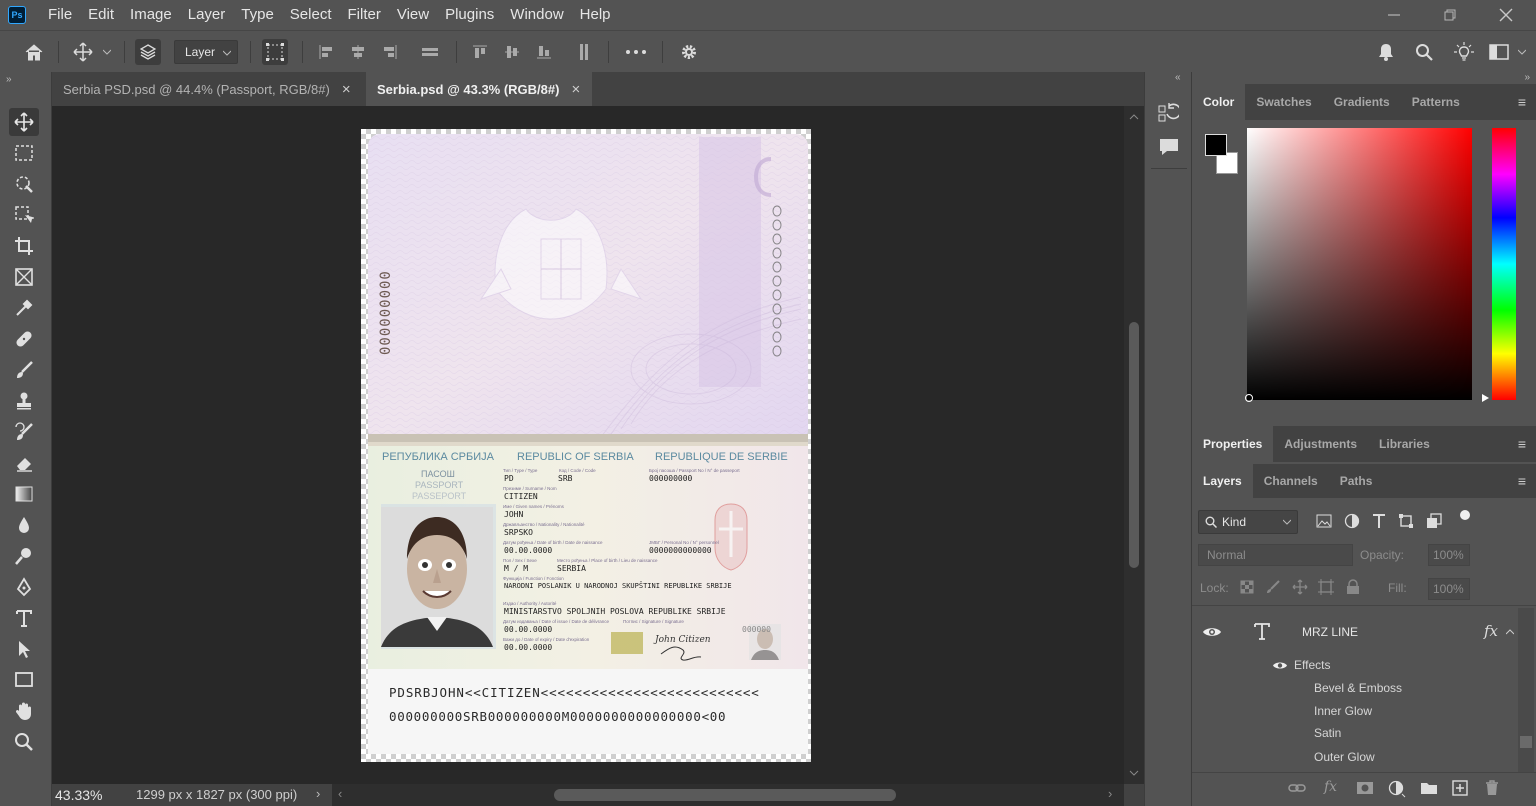  I want to click on home-icon, so click(34, 52).